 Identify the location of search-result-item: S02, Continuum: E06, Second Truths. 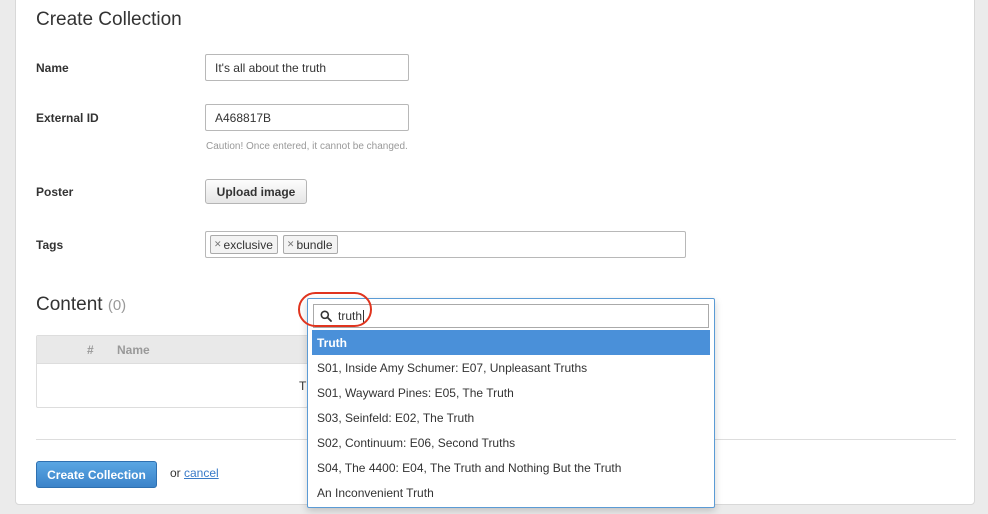
(511, 442).